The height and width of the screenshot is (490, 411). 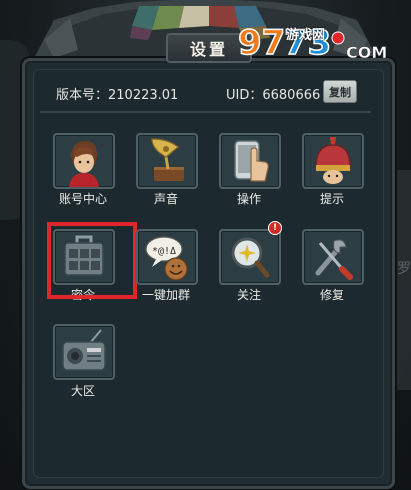 What do you see at coordinates (331, 199) in the screenshot?
I see `grid-item-label: 提示` at bounding box center [331, 199].